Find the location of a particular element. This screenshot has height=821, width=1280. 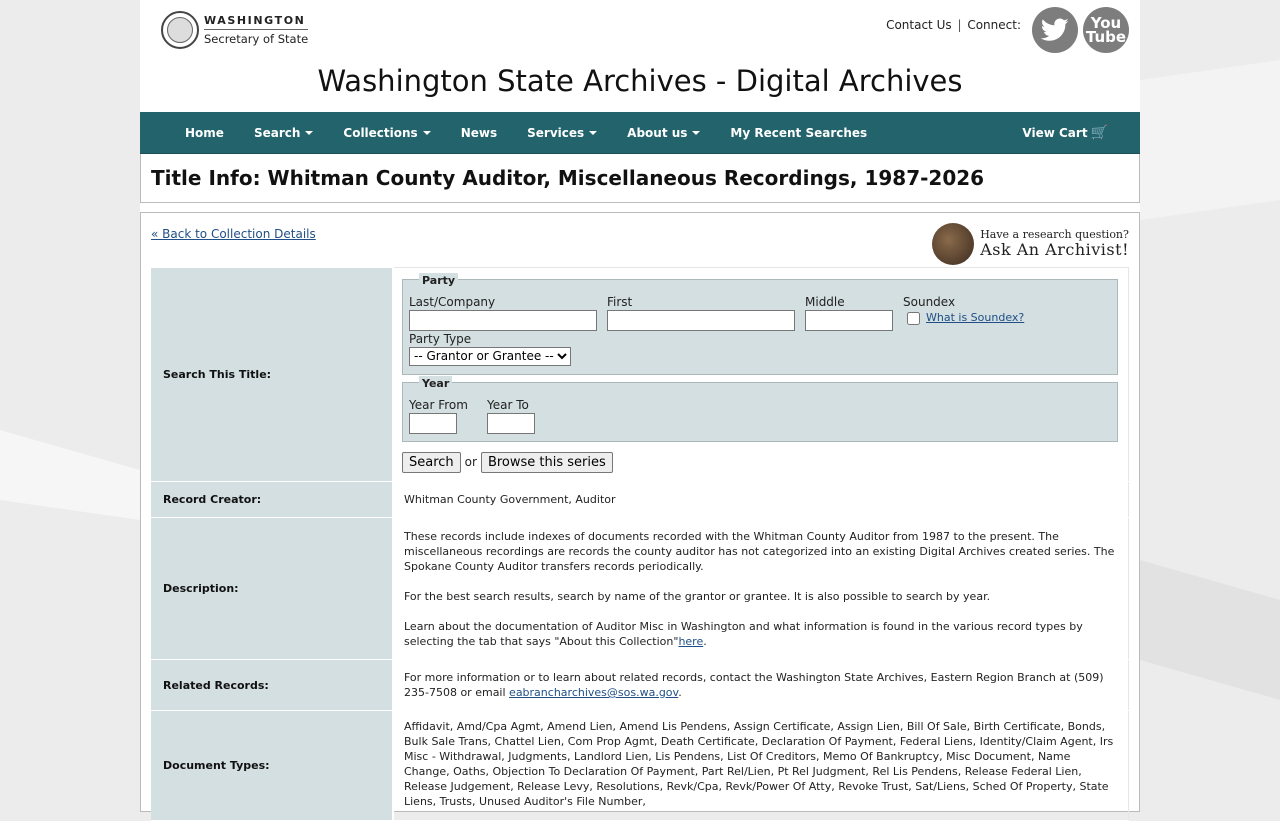

nav-collections: Collections is located at coordinates (387, 132).